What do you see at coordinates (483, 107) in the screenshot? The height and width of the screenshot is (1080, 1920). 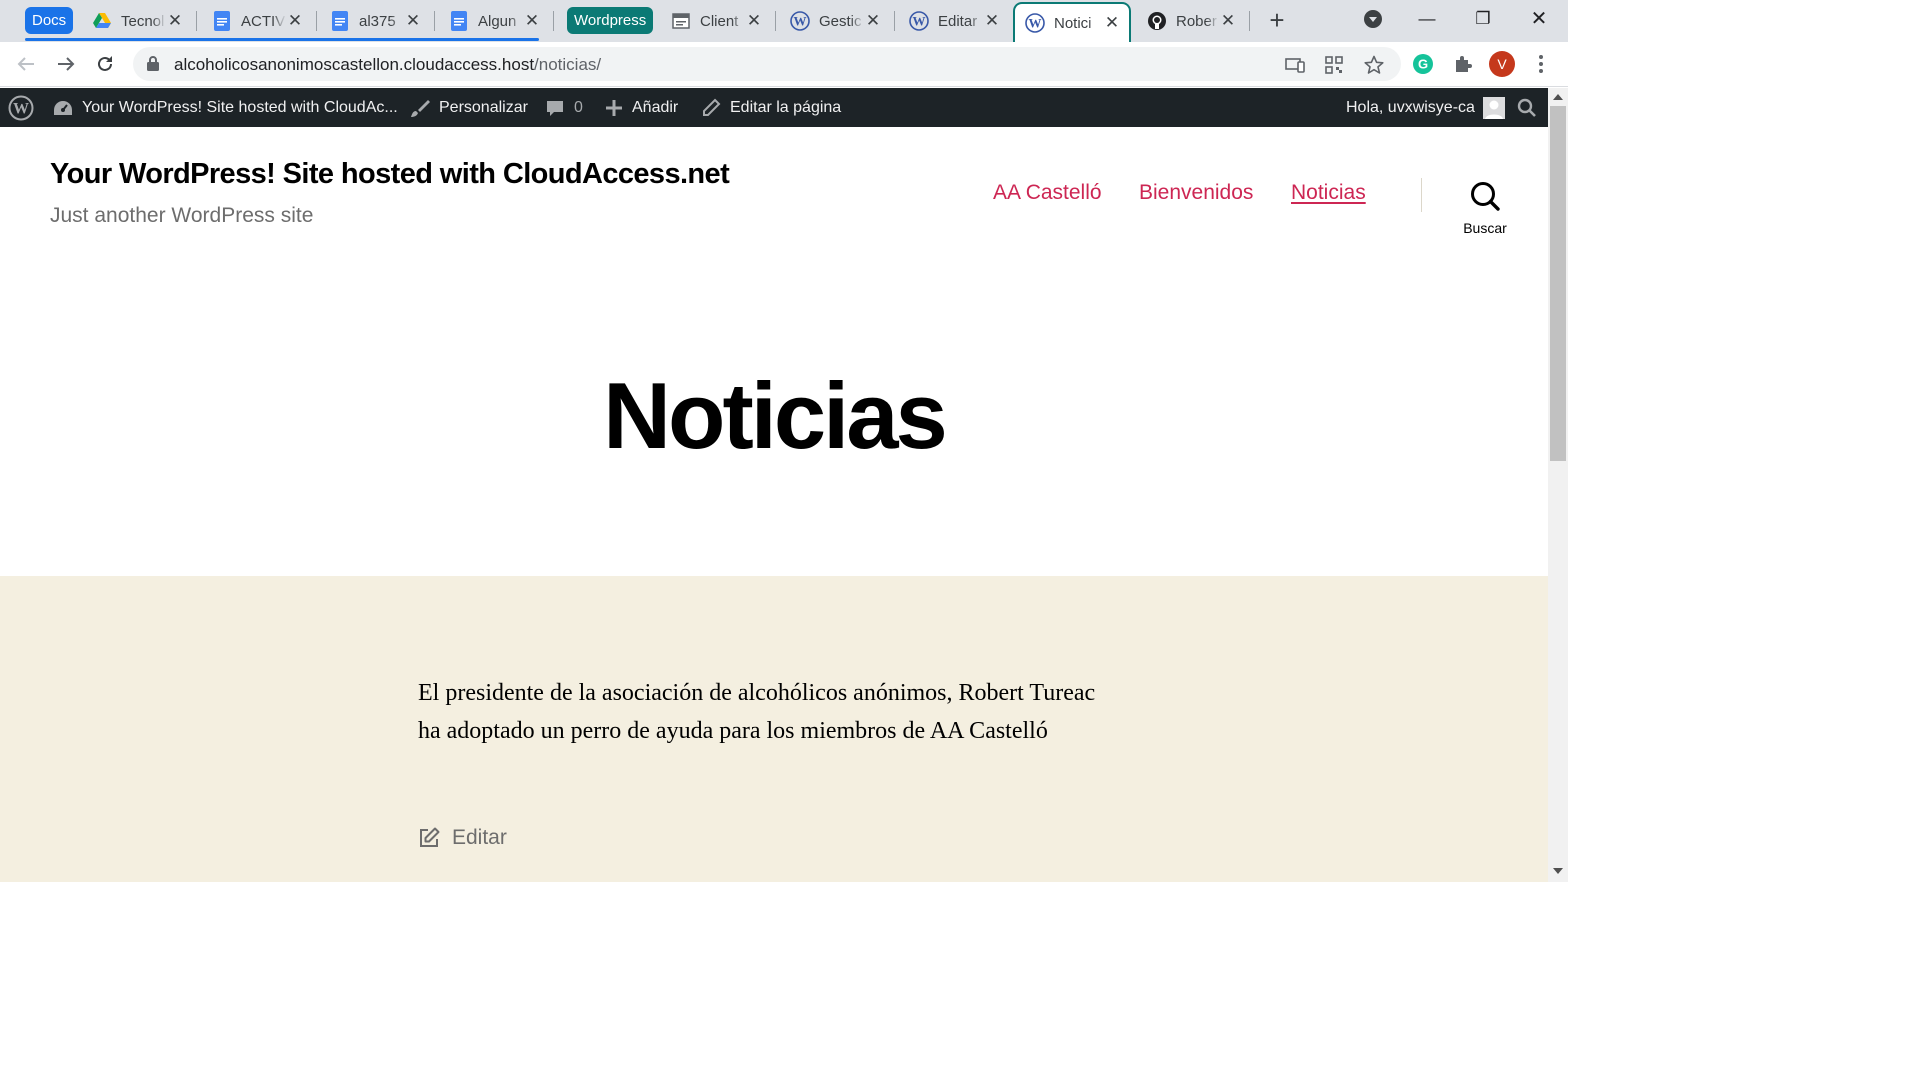 I see `admin-customize-label: Personalizar` at bounding box center [483, 107].